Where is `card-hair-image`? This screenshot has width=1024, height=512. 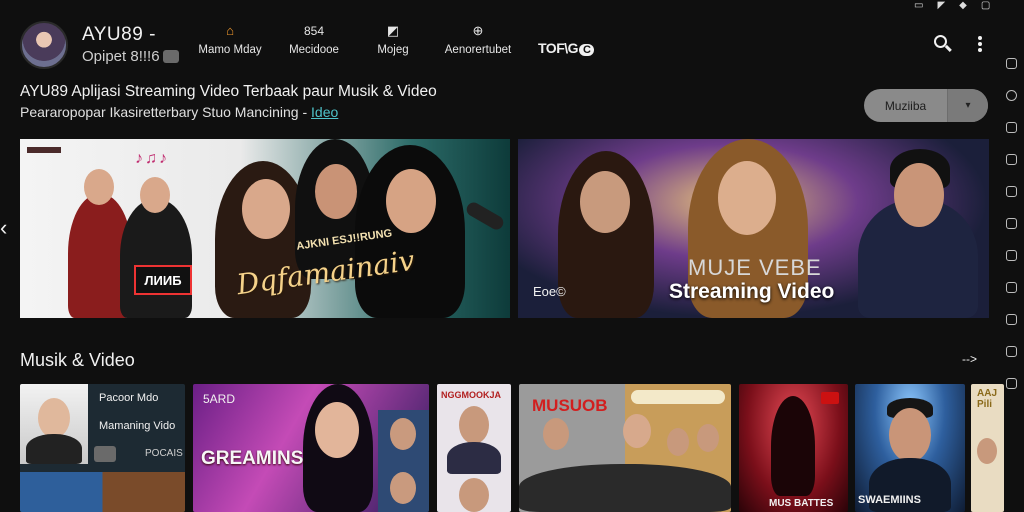
card-hair-image is located at coordinates (793, 446).